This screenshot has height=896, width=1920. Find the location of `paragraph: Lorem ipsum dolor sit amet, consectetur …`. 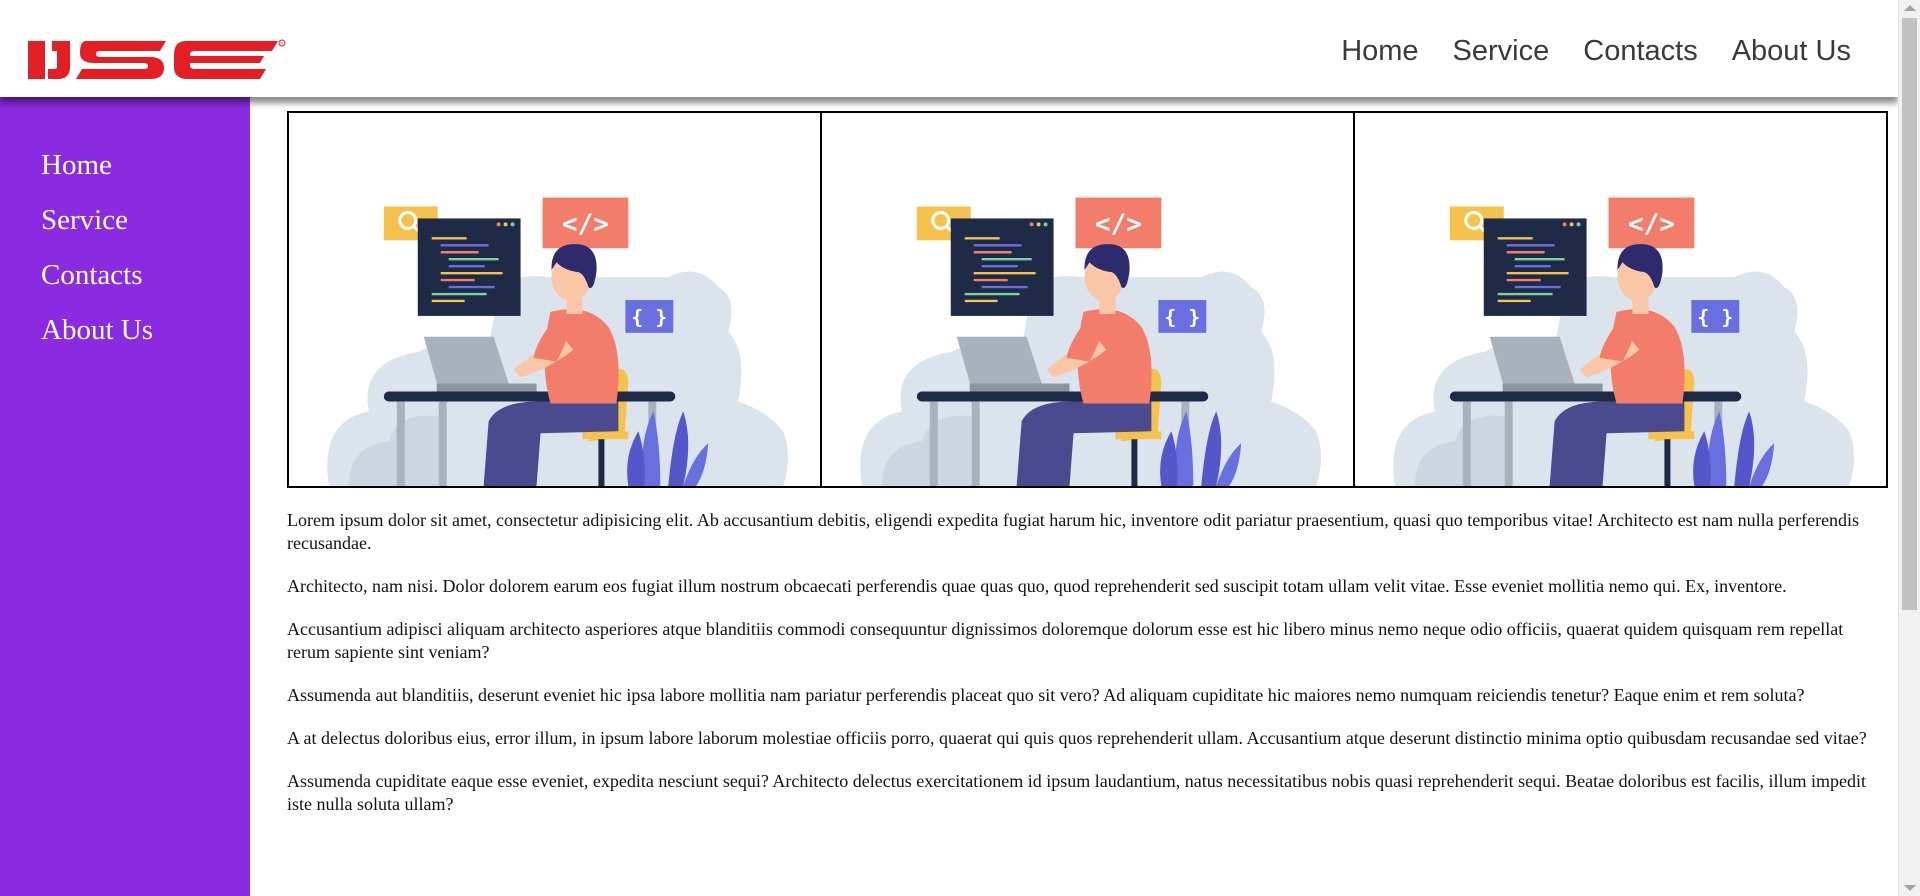

paragraph: Lorem ipsum dolor sit amet, consectetur … is located at coordinates (1073, 531).